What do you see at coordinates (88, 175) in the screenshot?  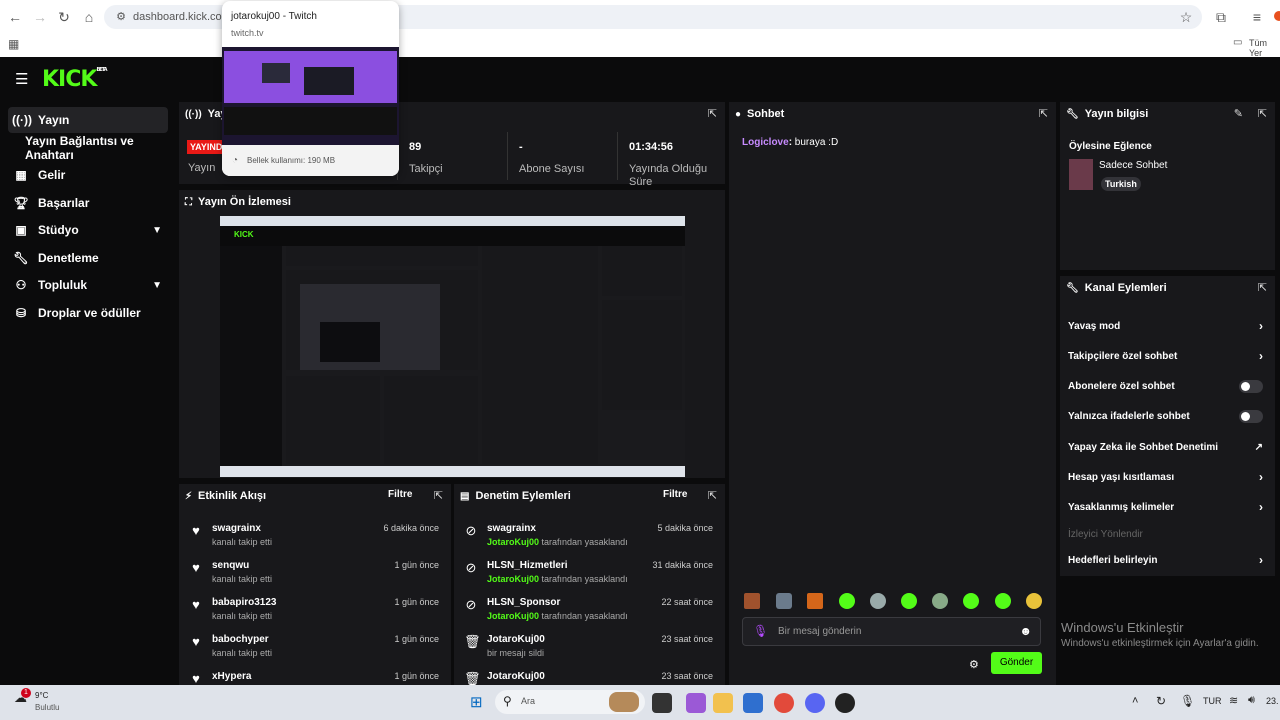 I see `sidebar-item-gelir: ▦ Gelir` at bounding box center [88, 175].